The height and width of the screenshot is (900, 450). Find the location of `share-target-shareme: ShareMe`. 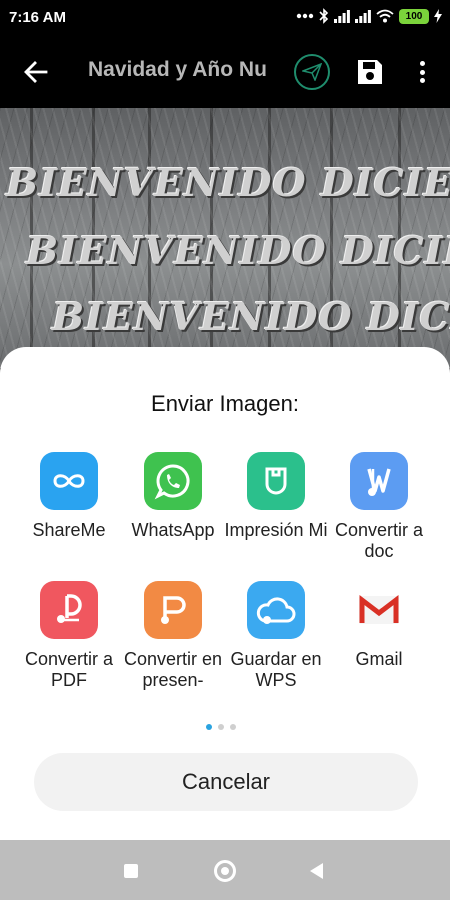

share-target-shareme: ShareMe is located at coordinates (69, 496).